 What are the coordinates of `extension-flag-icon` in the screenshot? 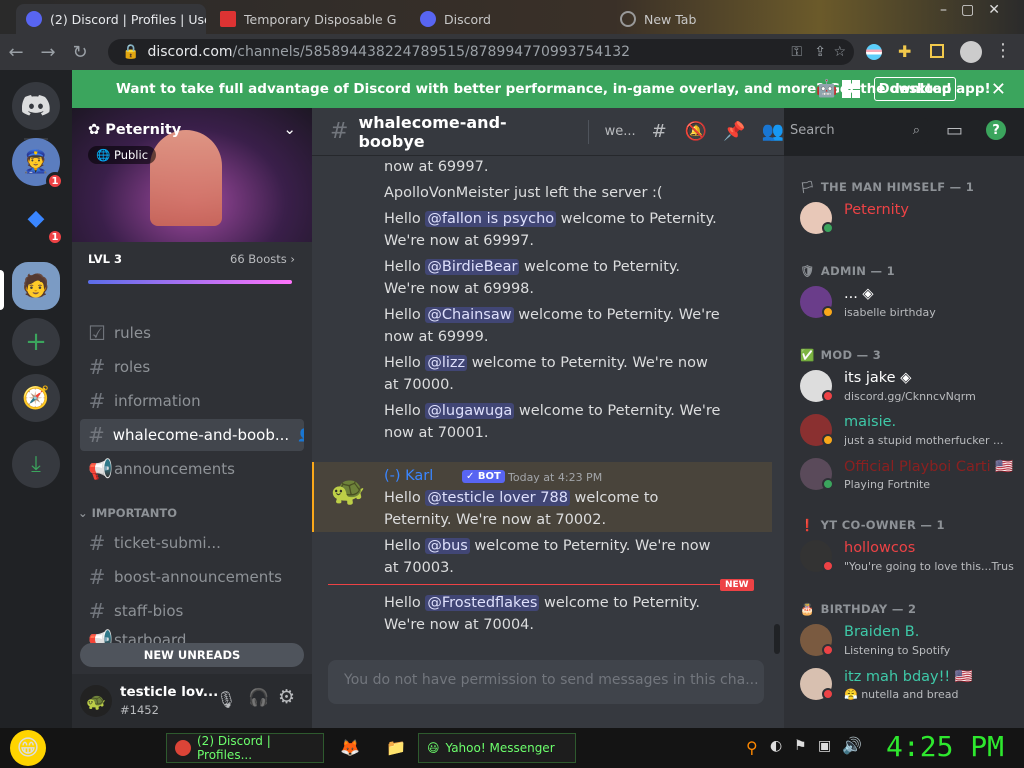 It's located at (874, 52).